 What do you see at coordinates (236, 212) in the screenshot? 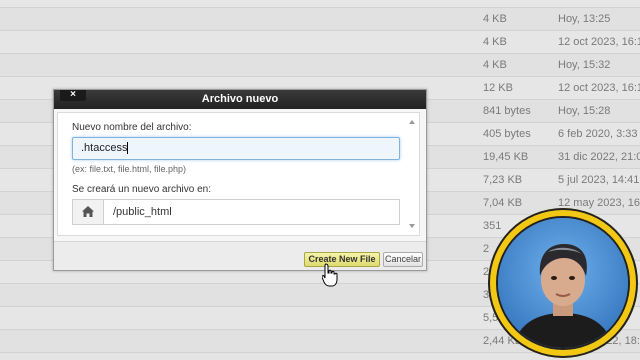
I see `destination-field: /public_html` at bounding box center [236, 212].